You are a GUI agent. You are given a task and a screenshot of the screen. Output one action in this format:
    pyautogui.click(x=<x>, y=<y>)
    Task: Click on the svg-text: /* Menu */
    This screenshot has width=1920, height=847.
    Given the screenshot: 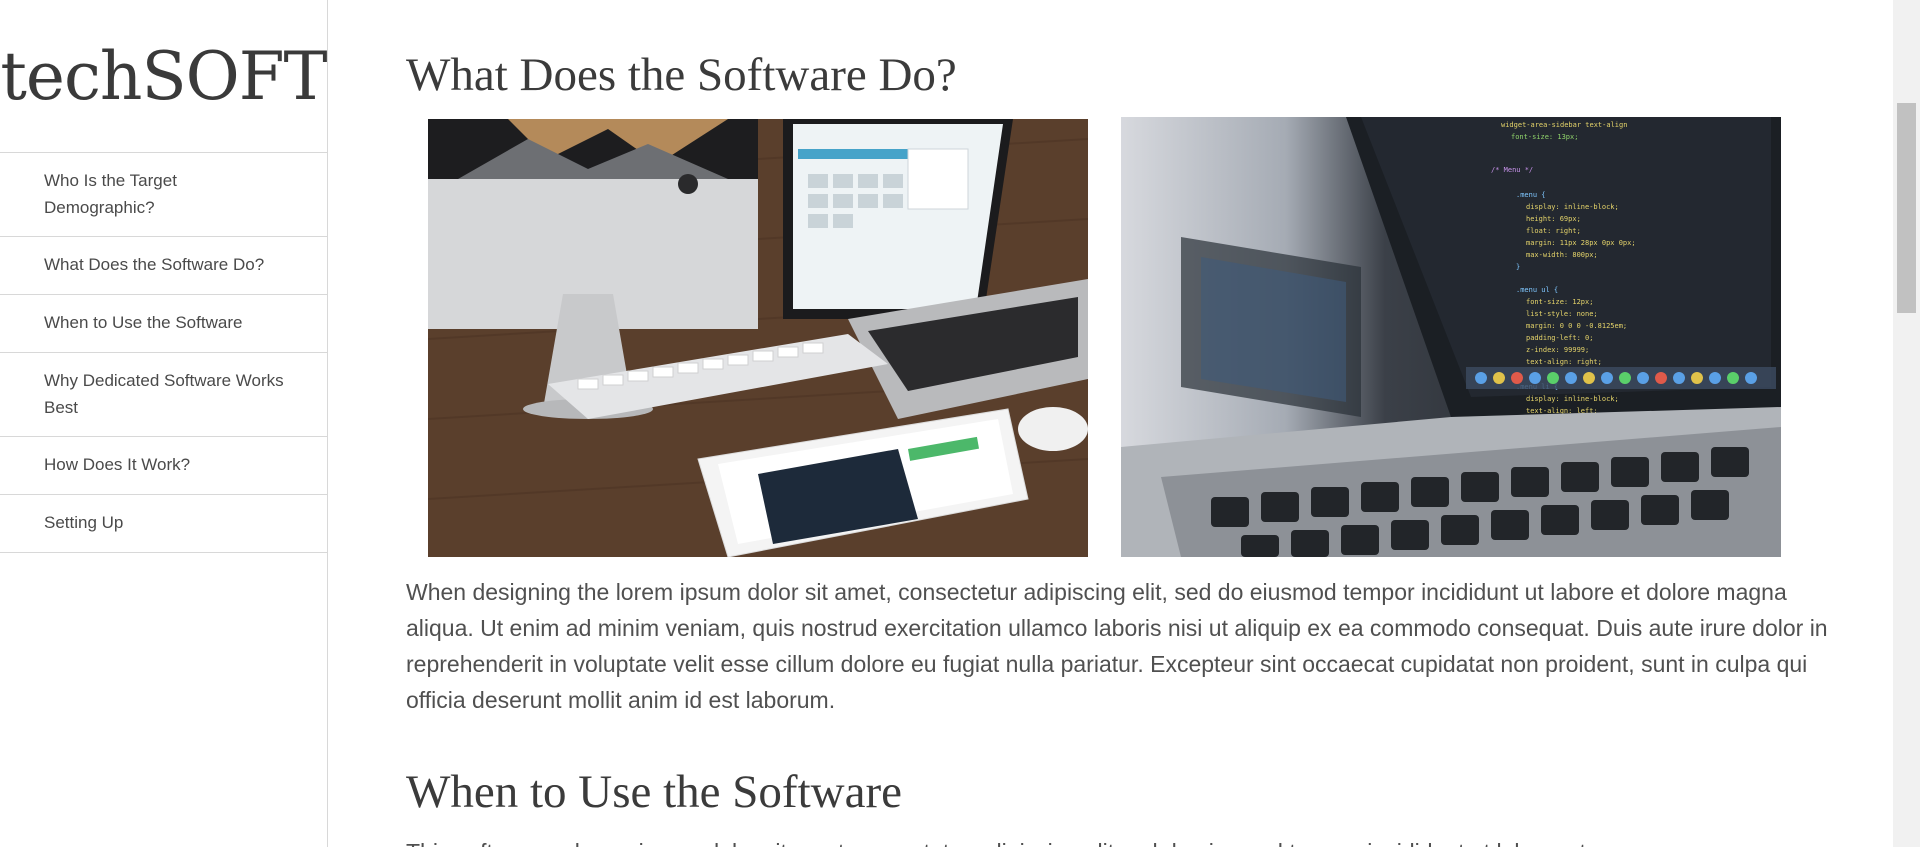 What is the action you would take?
    pyautogui.click(x=1512, y=170)
    